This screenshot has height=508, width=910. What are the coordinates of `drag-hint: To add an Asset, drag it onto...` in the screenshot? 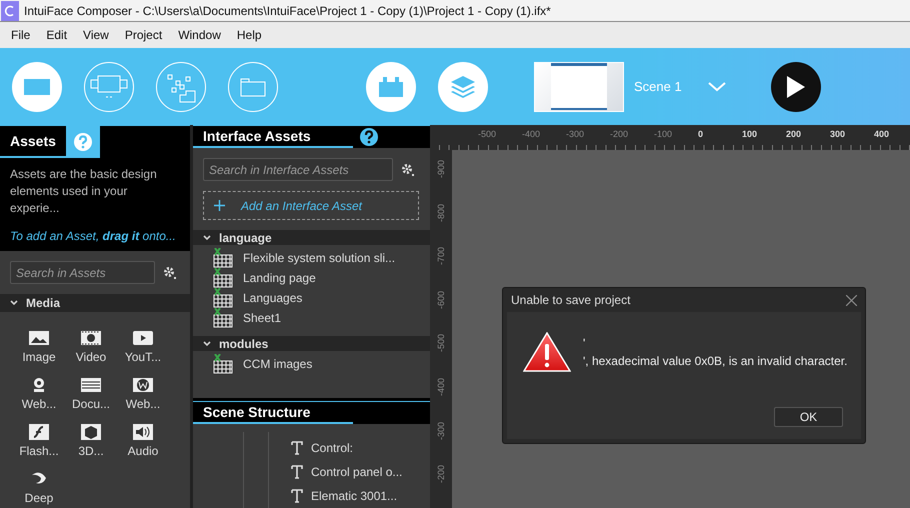 It's located at (93, 236).